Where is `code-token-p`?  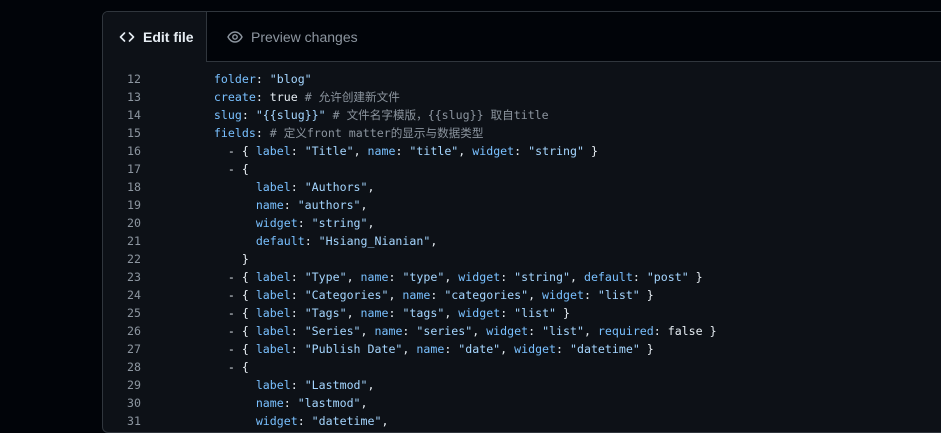
code-token-p is located at coordinates (329, 115).